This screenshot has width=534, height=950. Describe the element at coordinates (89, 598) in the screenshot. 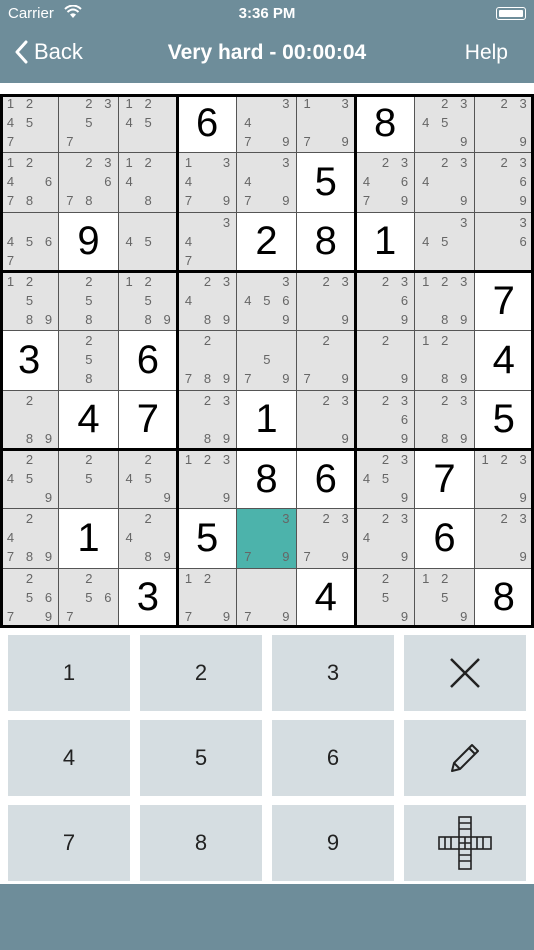

I see `sudoku-cell: 2 56 7` at that location.